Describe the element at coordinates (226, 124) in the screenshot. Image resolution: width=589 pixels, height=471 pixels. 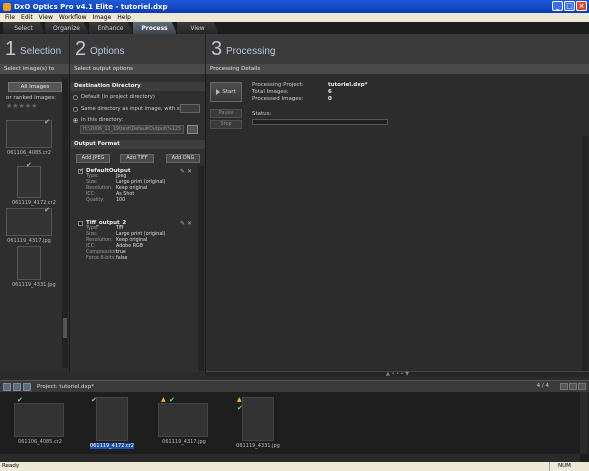
I see `stop-button: Stop` at that location.